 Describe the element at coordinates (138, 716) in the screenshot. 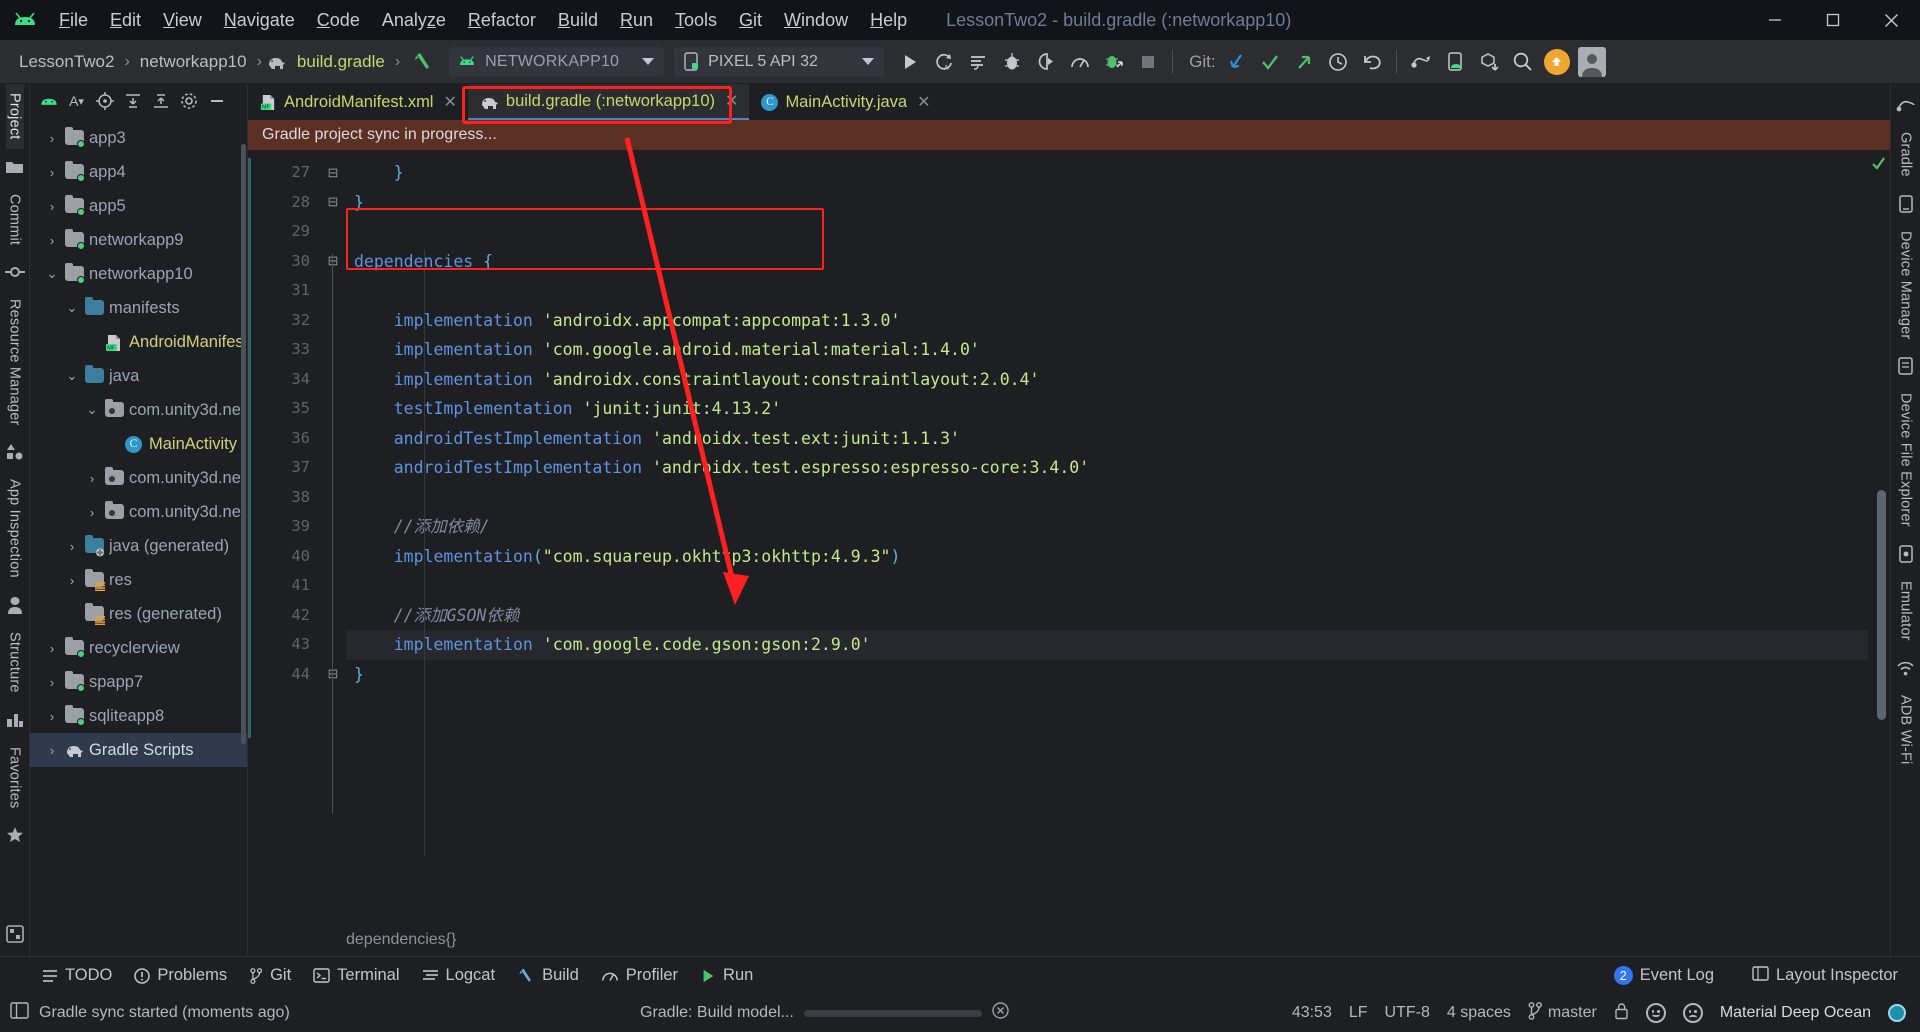

I see `tree-node-sqliteapp8: › sqliteapp8` at that location.